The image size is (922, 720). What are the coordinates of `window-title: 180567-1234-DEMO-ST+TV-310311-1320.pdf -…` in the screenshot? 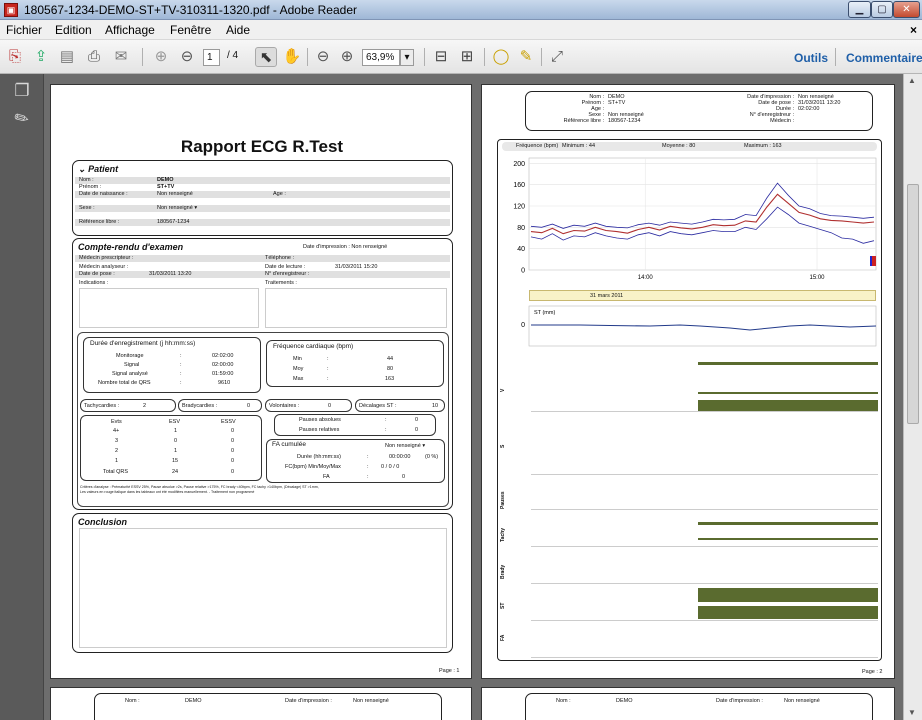 It's located at (190, 10).